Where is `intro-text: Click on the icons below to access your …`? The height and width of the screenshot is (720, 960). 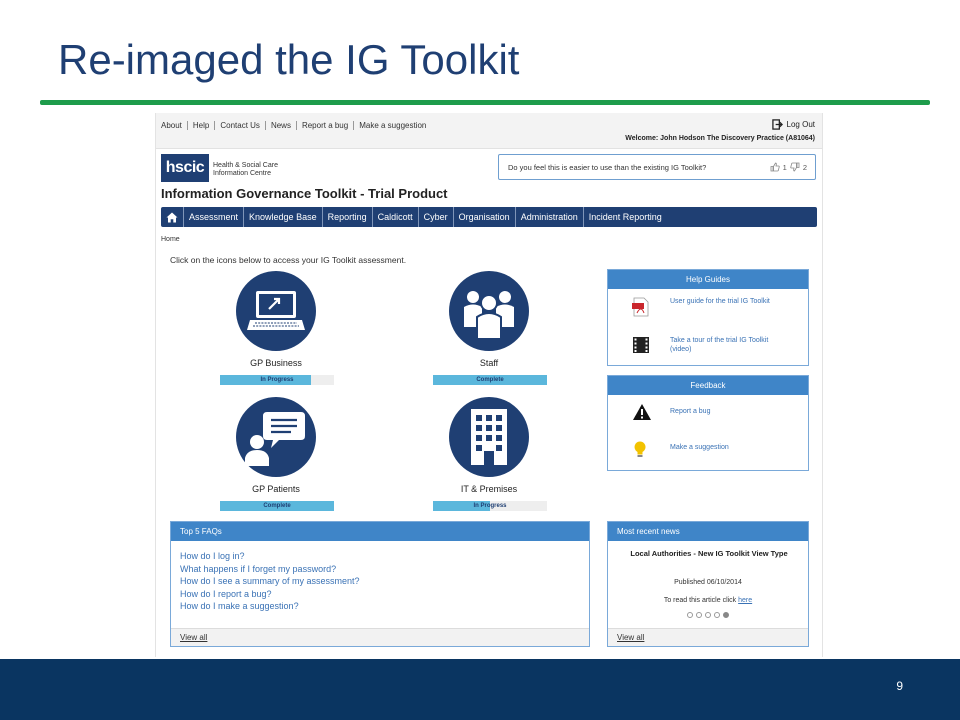 intro-text: Click on the icons below to access your … is located at coordinates (288, 260).